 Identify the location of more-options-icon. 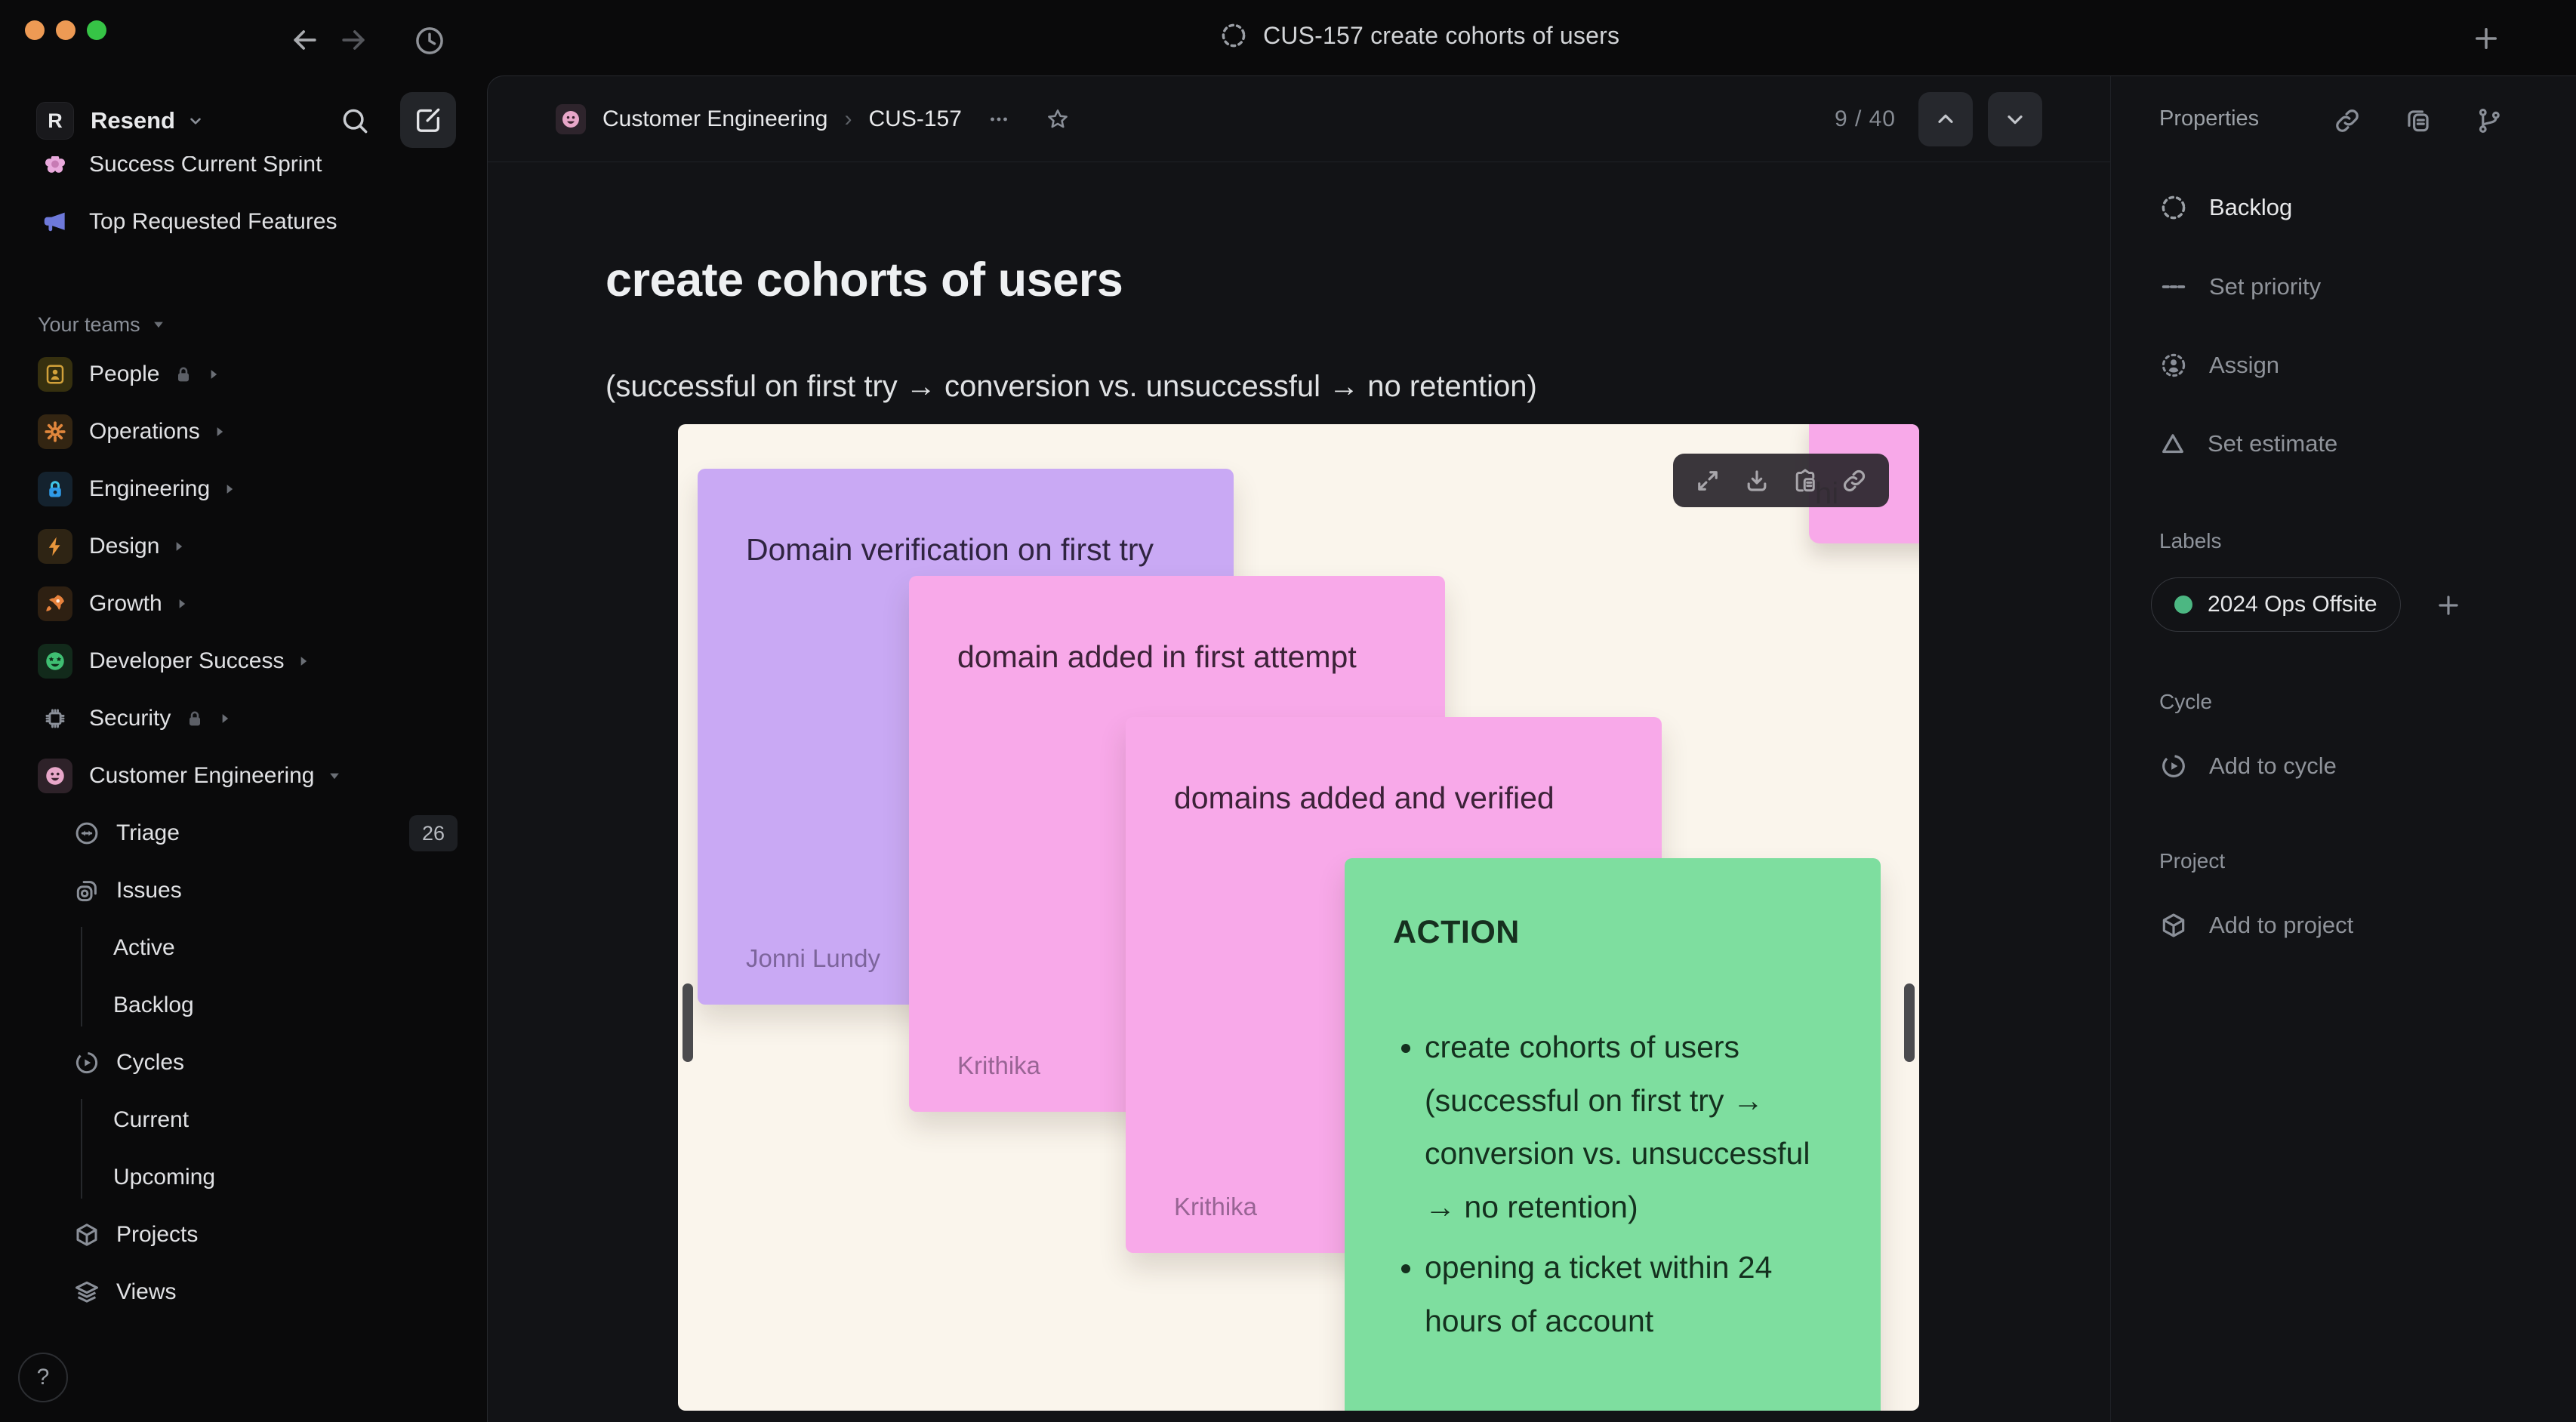
(999, 119).